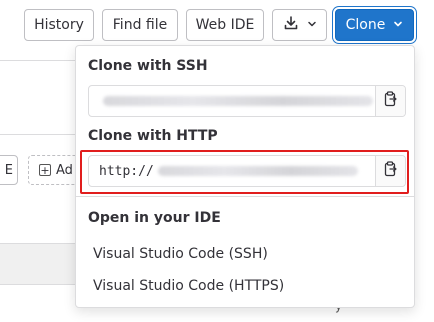  What do you see at coordinates (39, 264) in the screenshot?
I see `page-row` at bounding box center [39, 264].